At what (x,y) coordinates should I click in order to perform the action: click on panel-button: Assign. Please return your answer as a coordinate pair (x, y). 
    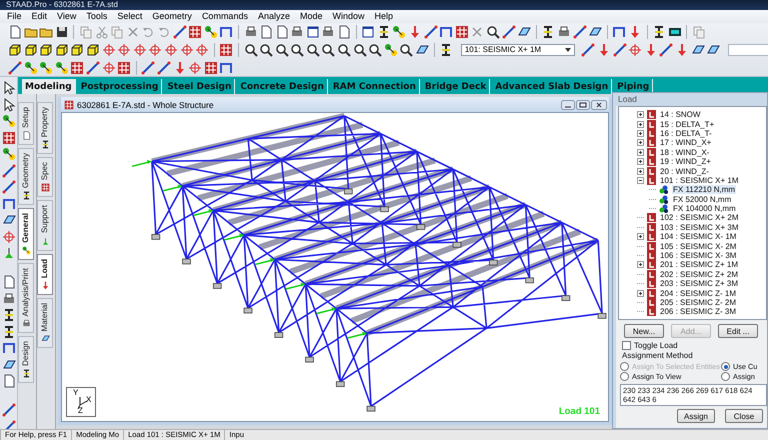
    Looking at the image, I should click on (696, 416).